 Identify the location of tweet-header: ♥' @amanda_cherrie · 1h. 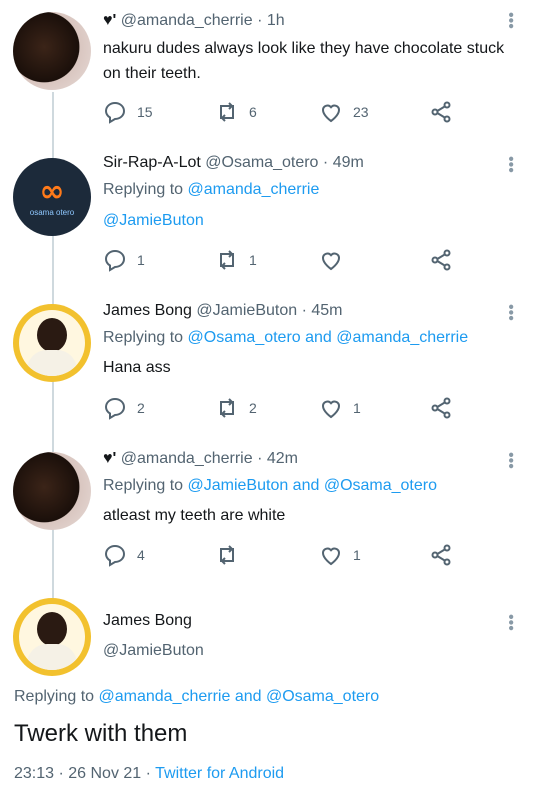
(194, 20).